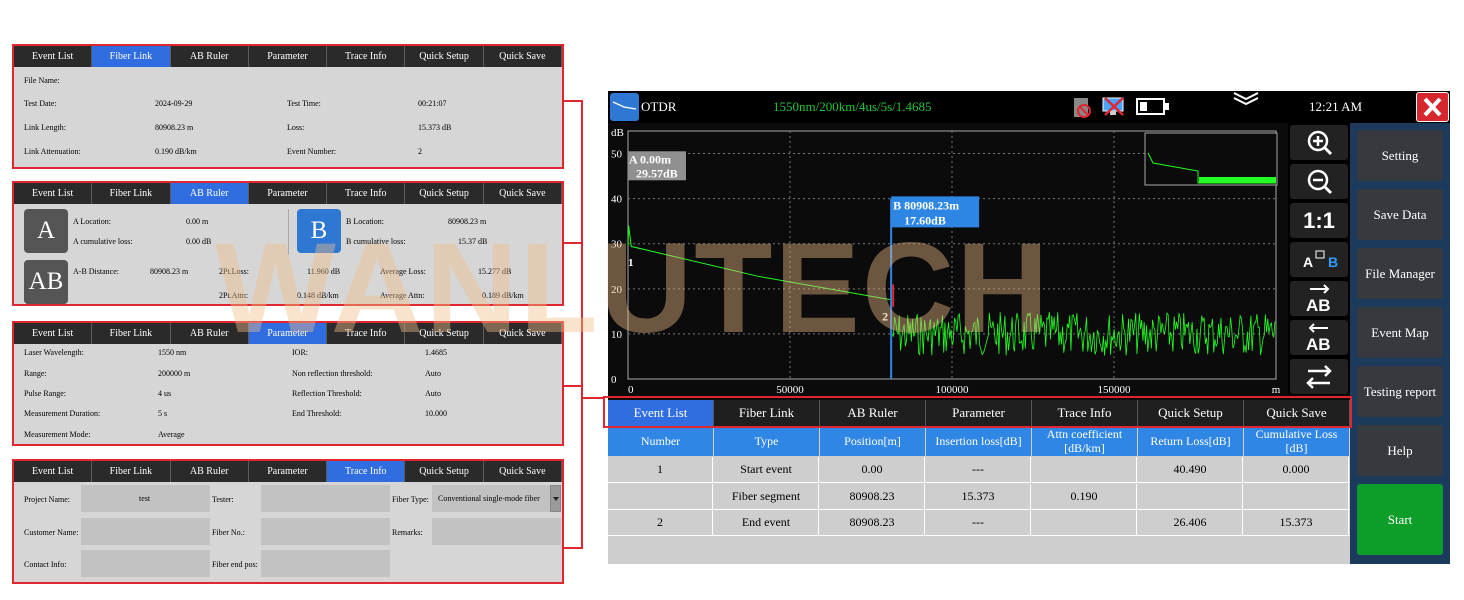  What do you see at coordinates (495, 271) in the screenshot?
I see `average-loss-value: 15.277 dB` at bounding box center [495, 271].